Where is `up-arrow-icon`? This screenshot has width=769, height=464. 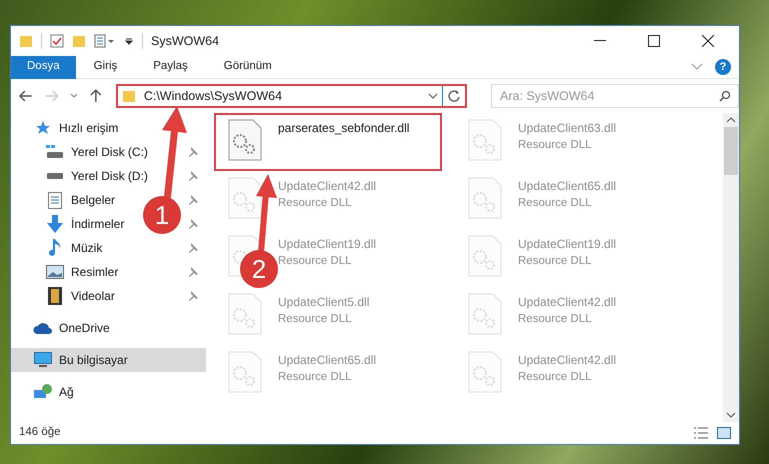 up-arrow-icon is located at coordinates (96, 96).